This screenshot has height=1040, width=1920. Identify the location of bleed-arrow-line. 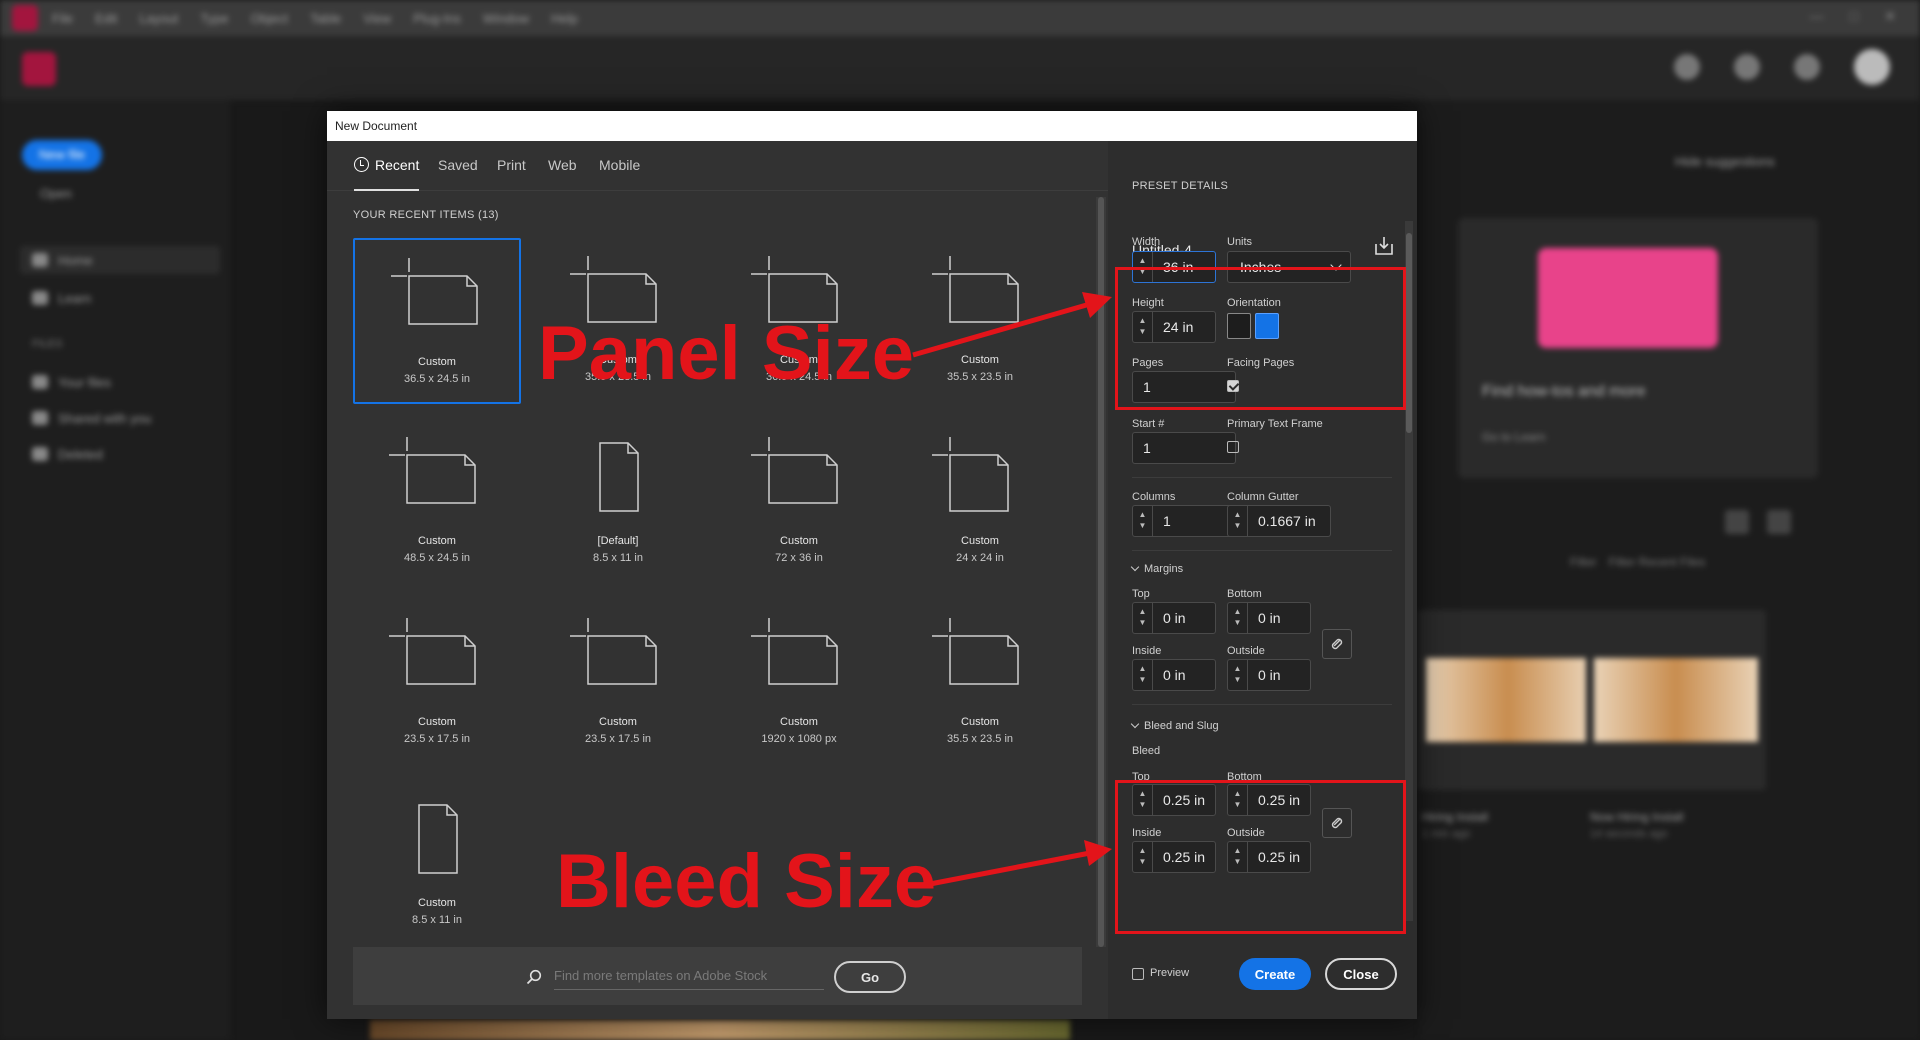
(1010, 868).